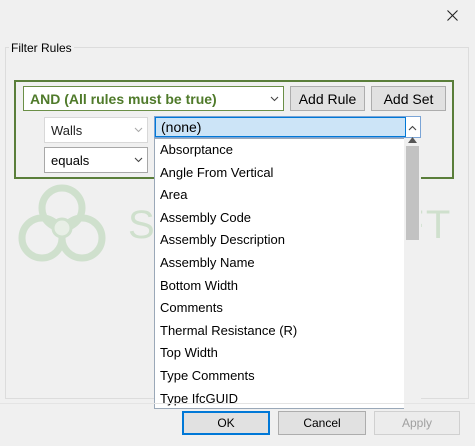 The image size is (475, 446). Describe the element at coordinates (417, 423) in the screenshot. I see `apply-button: Apply` at that location.